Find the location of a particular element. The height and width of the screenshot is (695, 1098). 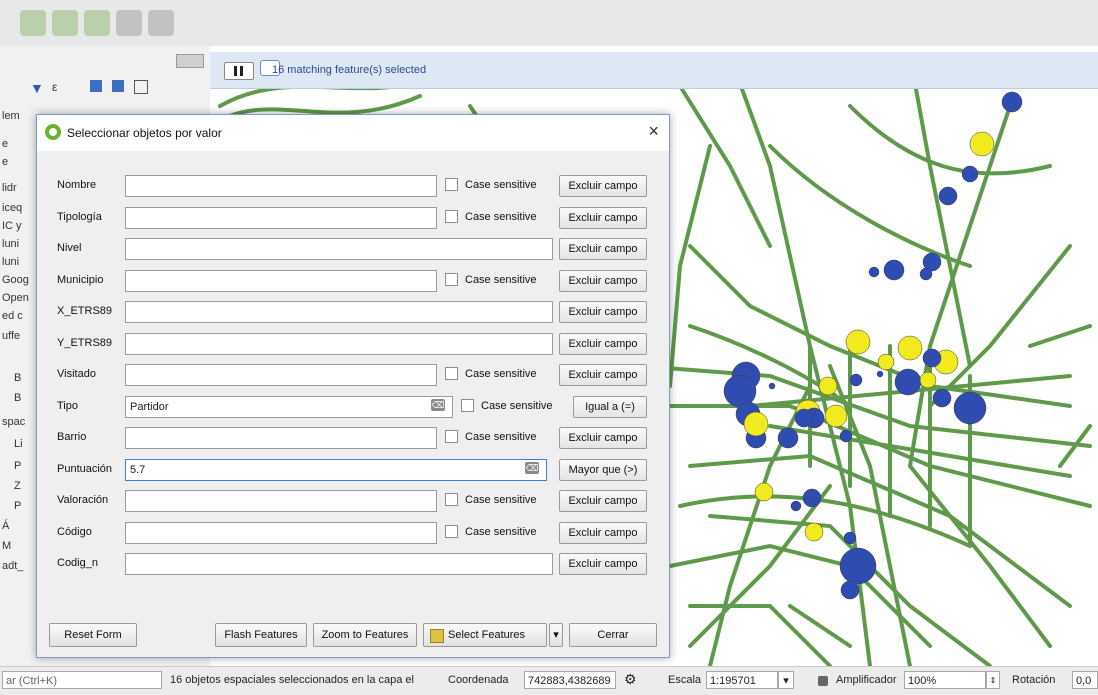

layer-list-item: luni is located at coordinates (10, 244).